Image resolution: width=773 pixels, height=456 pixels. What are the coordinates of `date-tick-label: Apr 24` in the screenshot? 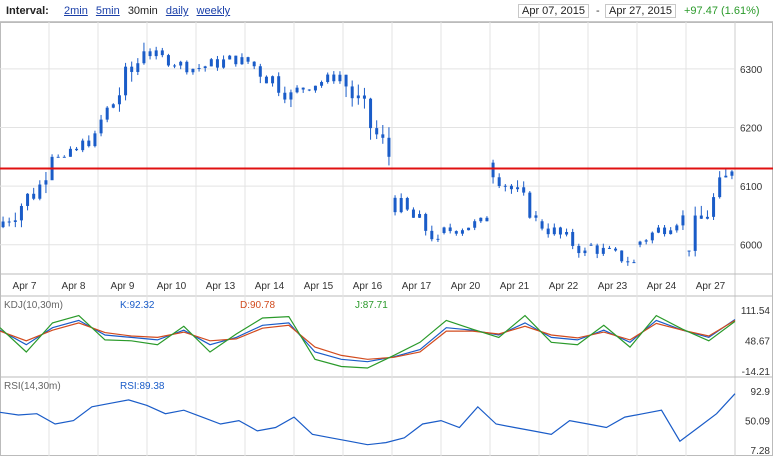 It's located at (662, 286).